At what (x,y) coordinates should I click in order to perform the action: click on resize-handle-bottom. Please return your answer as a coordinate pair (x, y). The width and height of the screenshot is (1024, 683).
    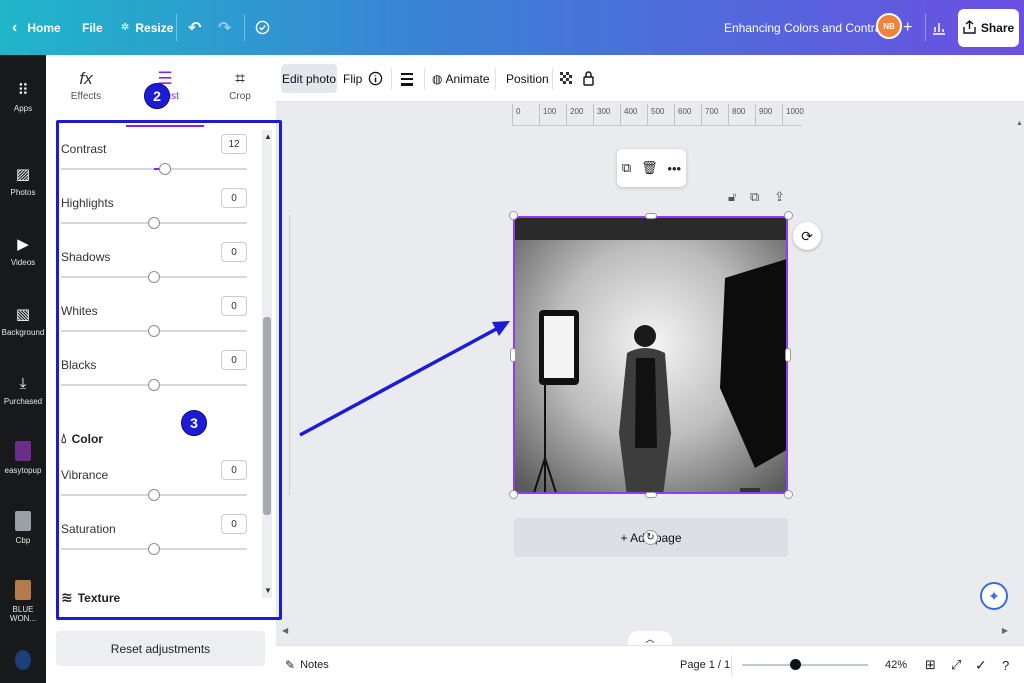
    Looking at the image, I should click on (651, 495).